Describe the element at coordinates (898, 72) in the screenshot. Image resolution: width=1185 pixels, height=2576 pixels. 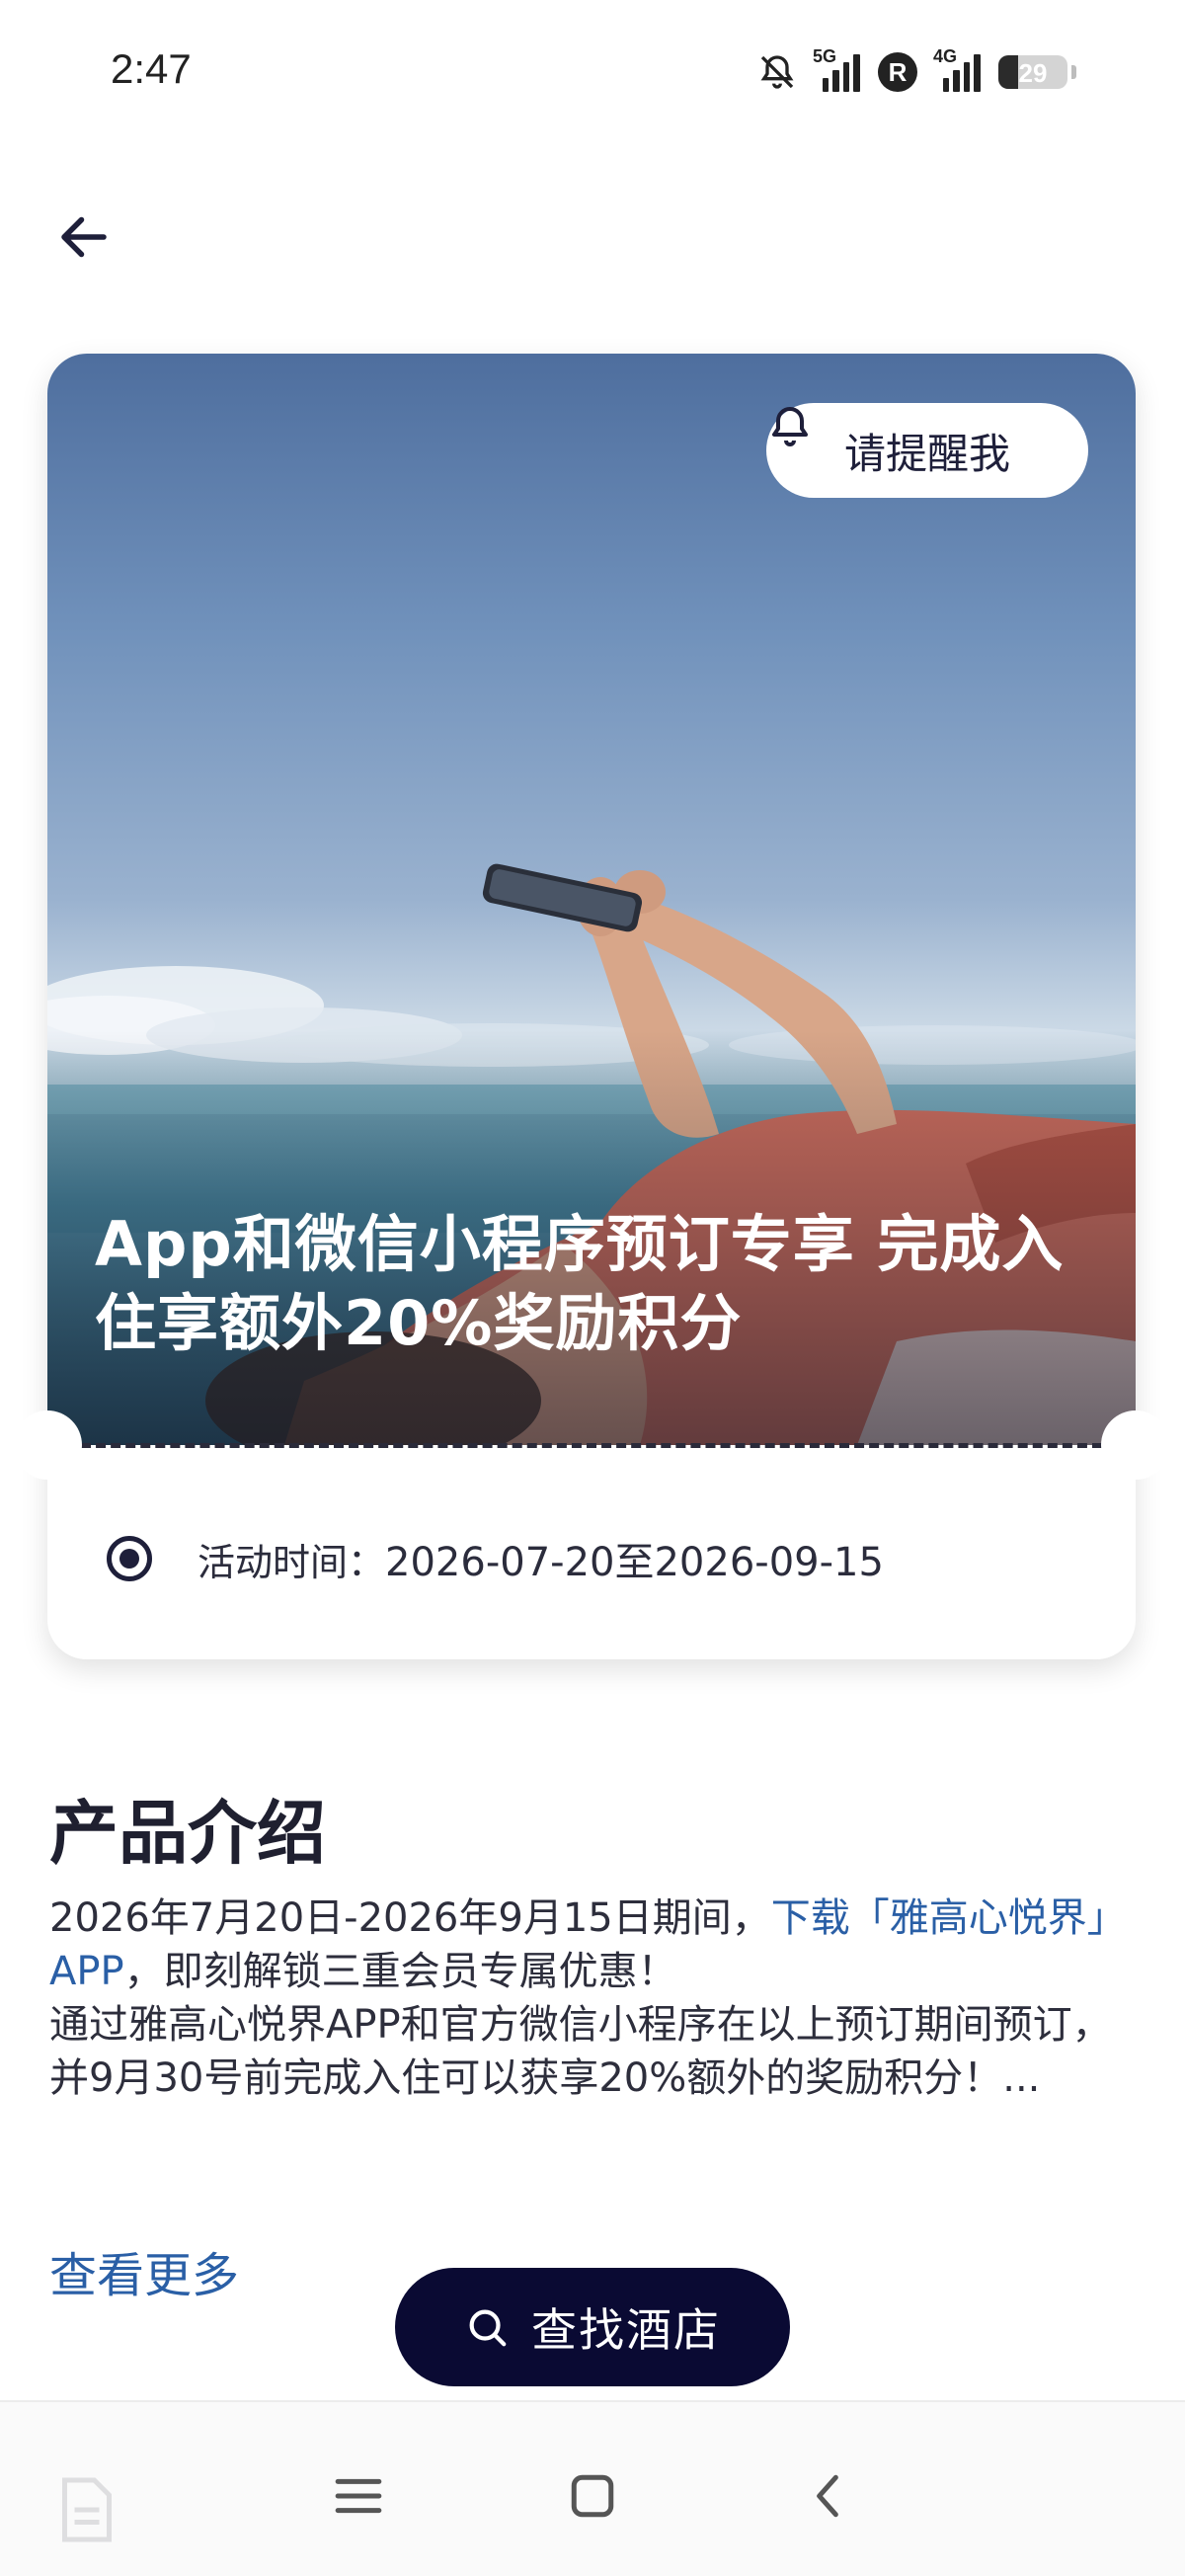
I see `roaming-icon: R` at that location.